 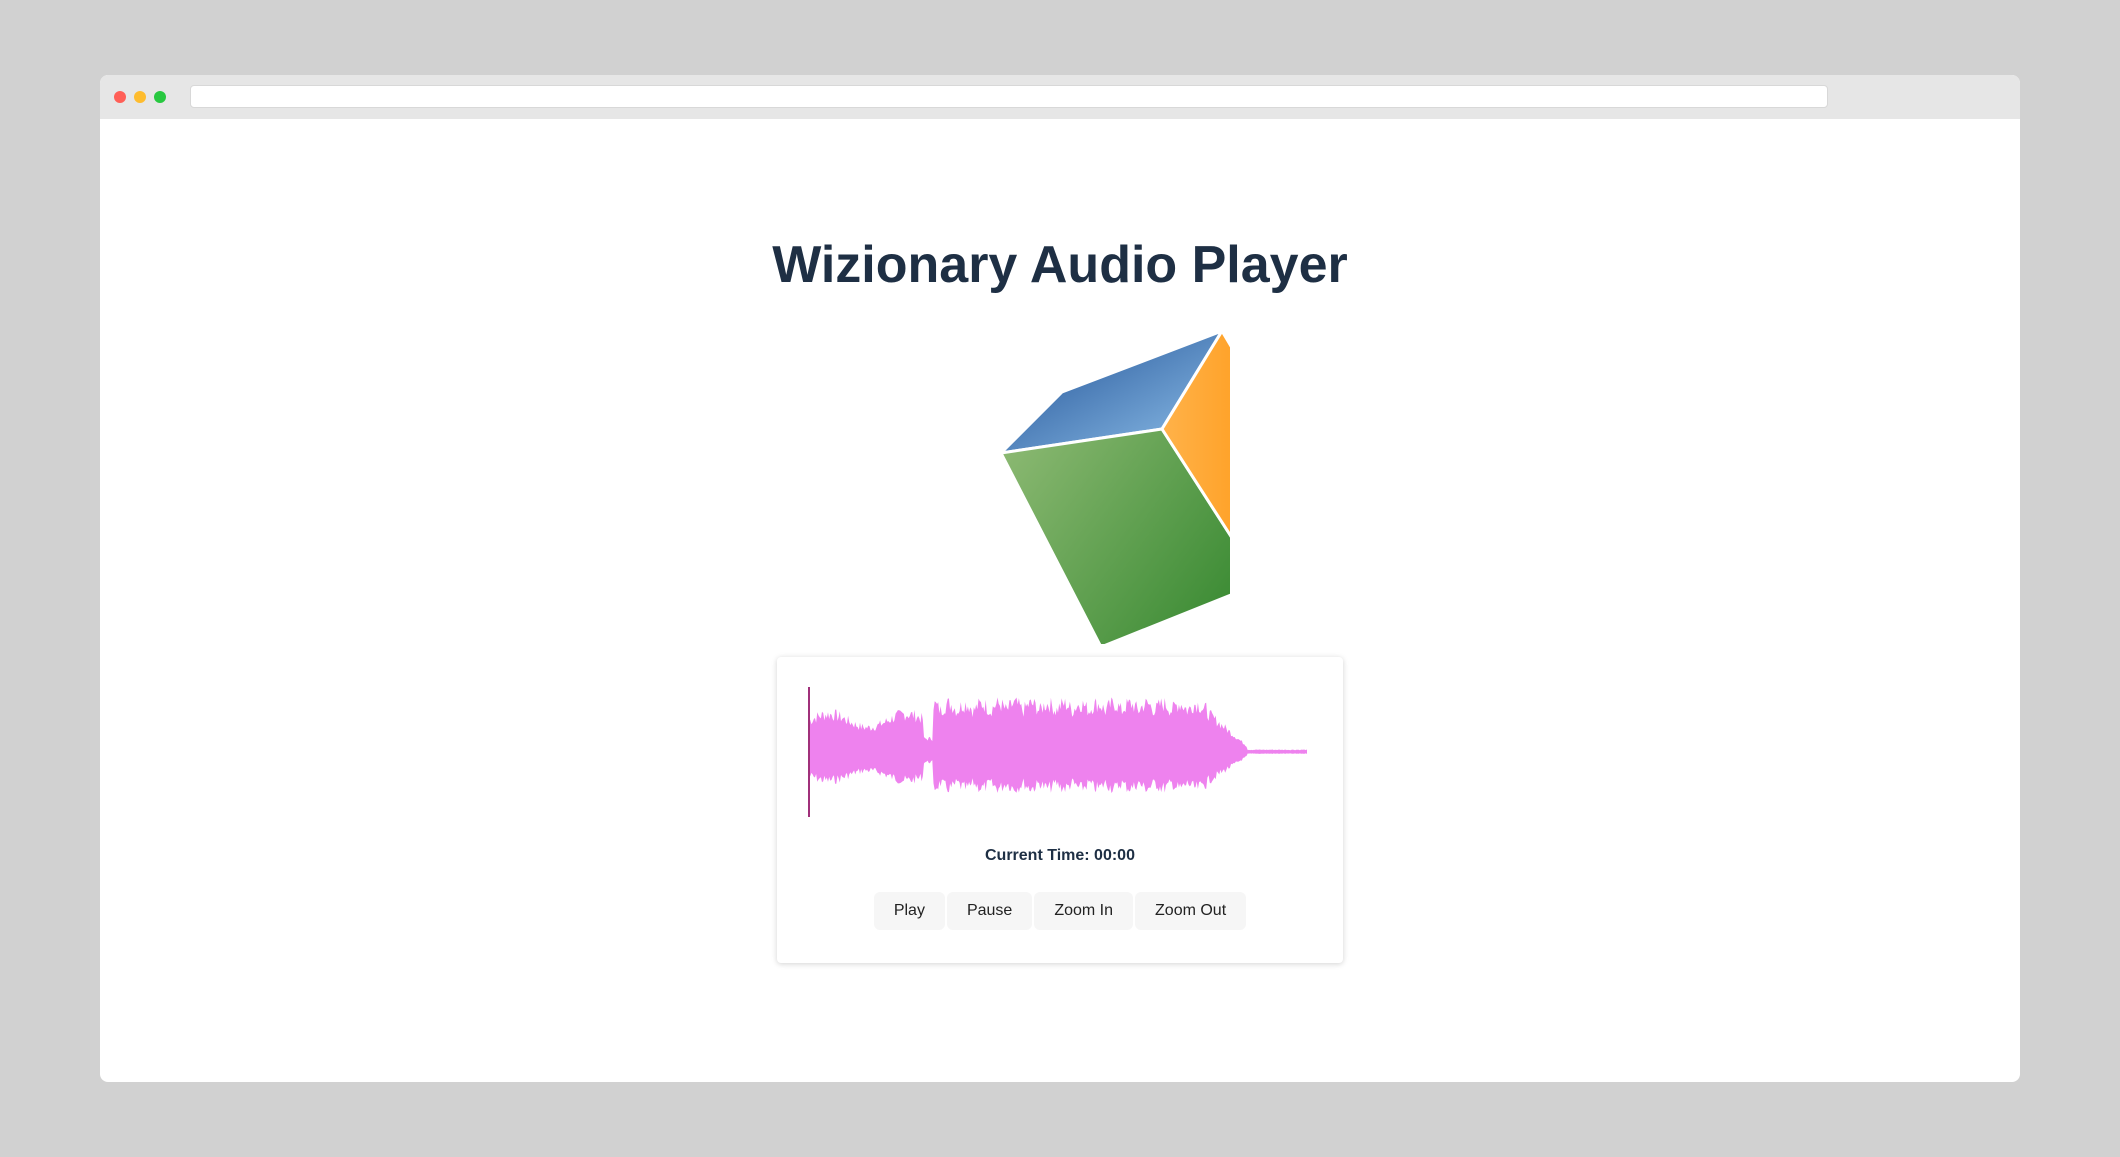 I want to click on waveform-shape, so click(x=1058, y=745).